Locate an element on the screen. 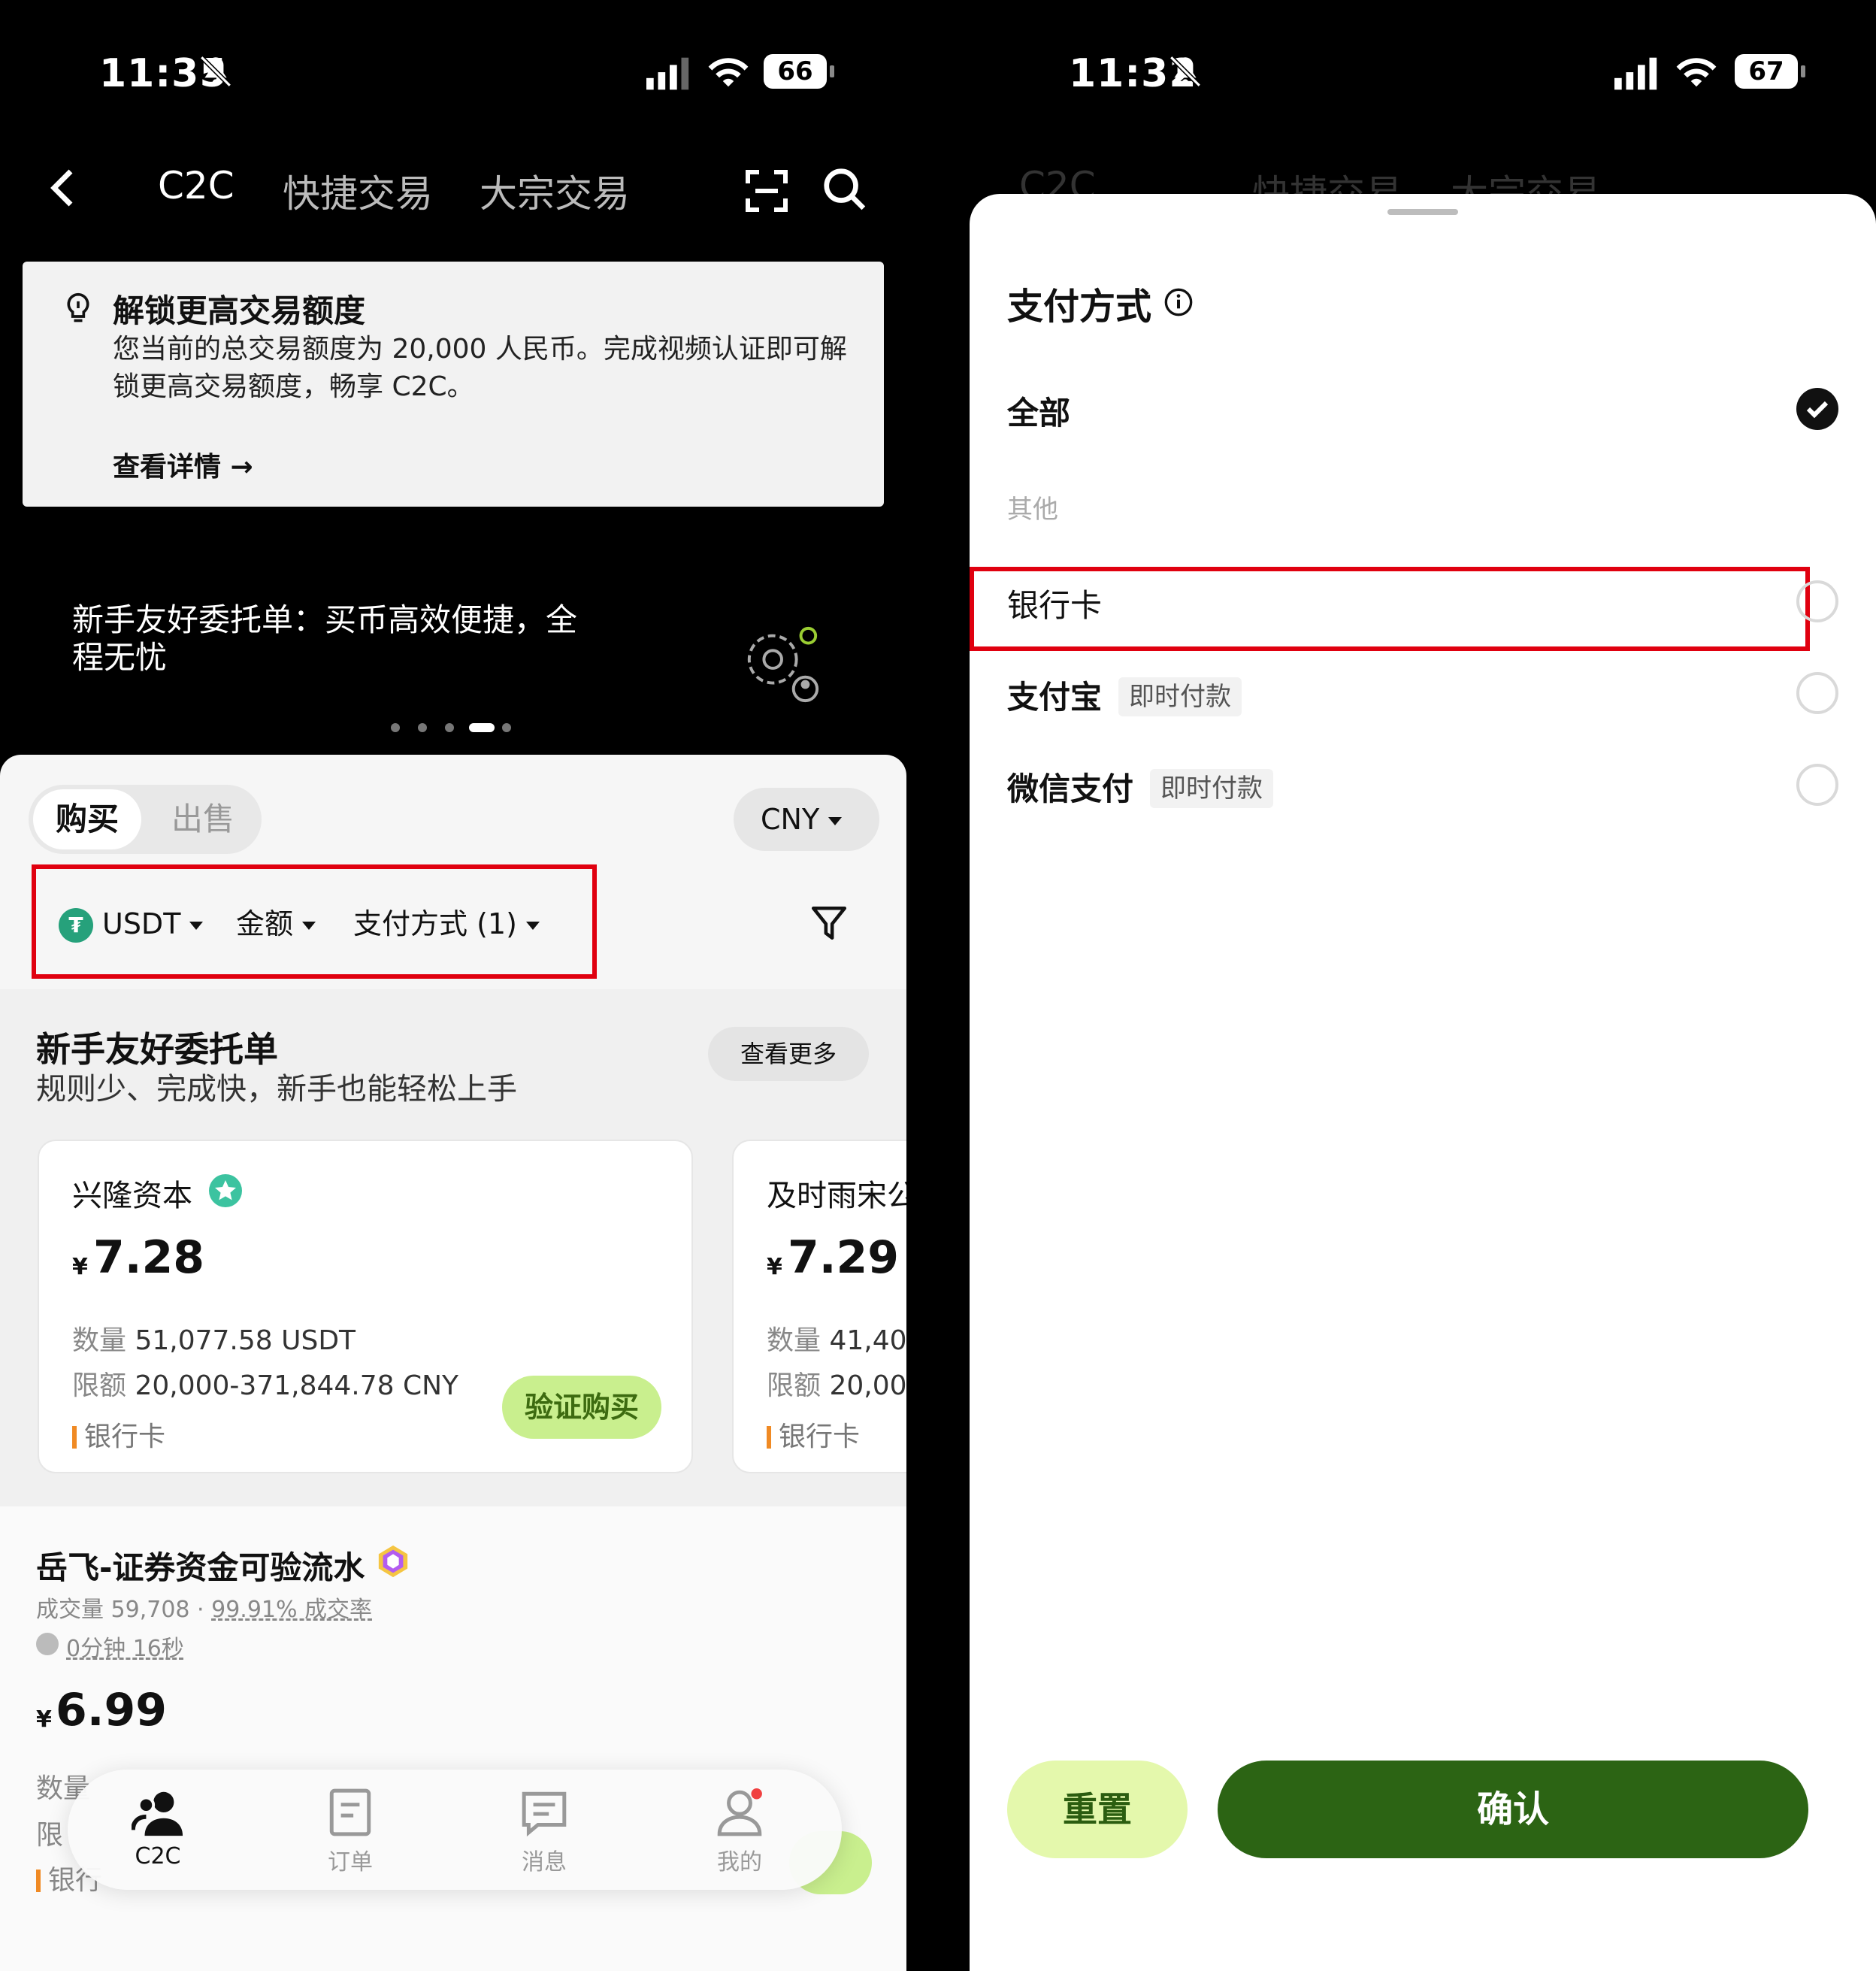 The image size is (1876, 1971). payment-filter: 支付方式 (1) is located at coordinates (446, 924).